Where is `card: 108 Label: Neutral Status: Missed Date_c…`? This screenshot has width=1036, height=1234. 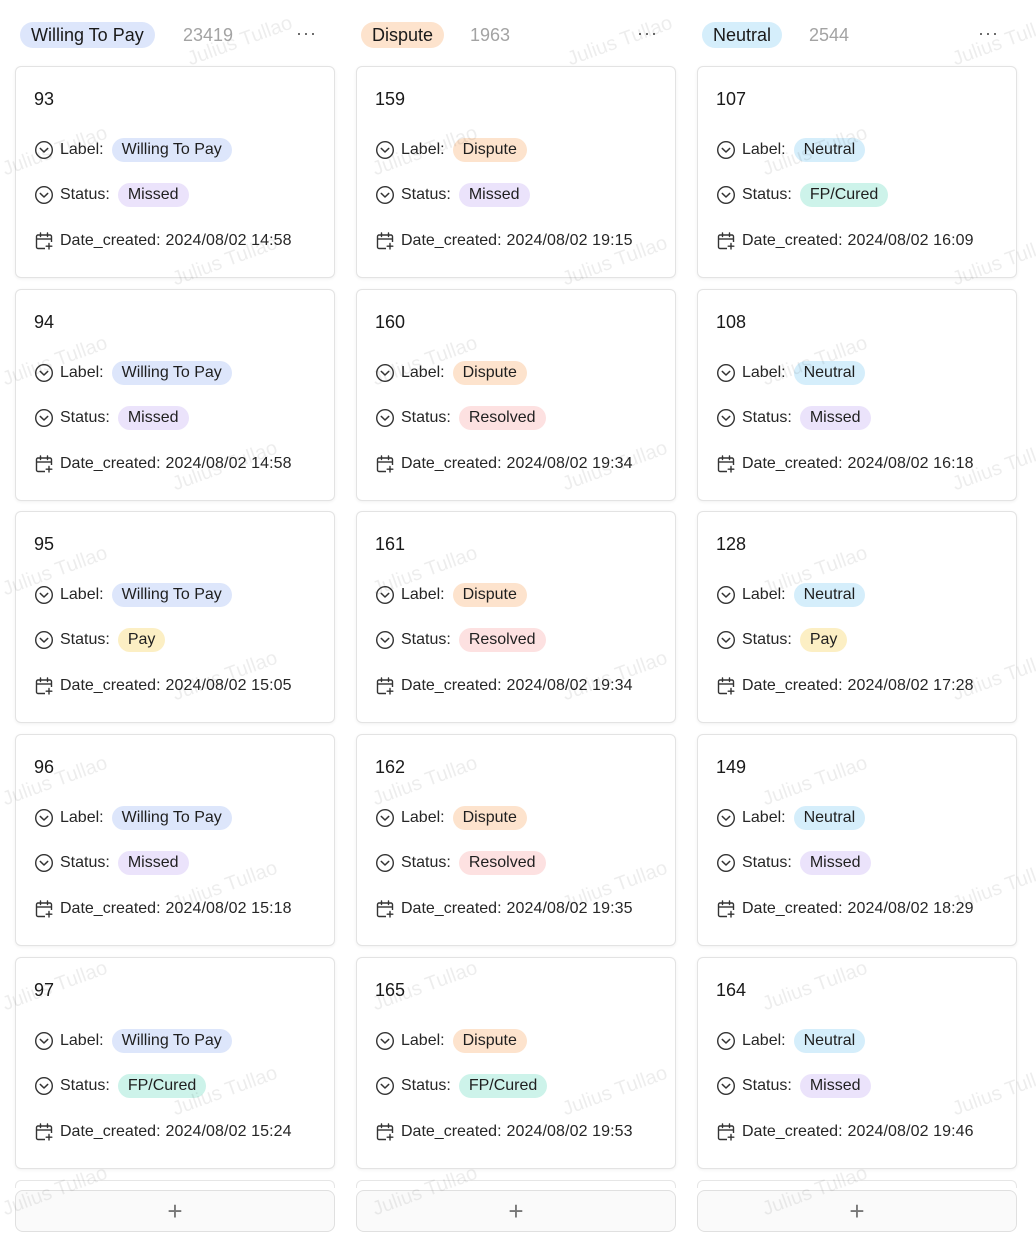
card: 108 Label: Neutral Status: Missed Date_c… is located at coordinates (857, 395).